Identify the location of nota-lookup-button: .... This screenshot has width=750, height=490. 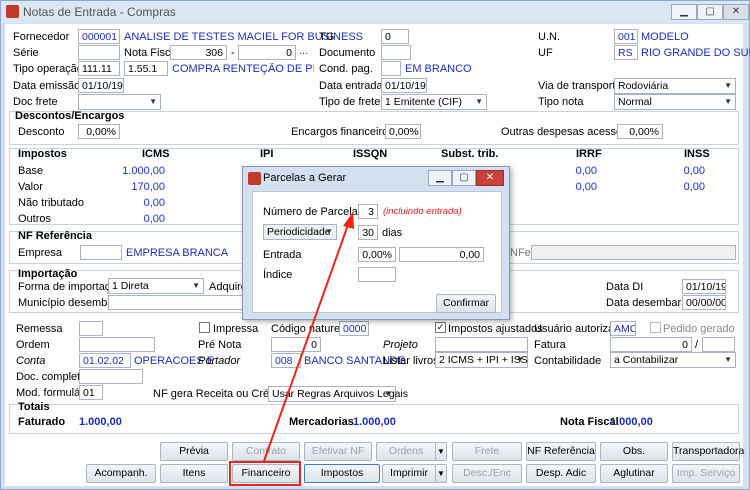
(303, 51).